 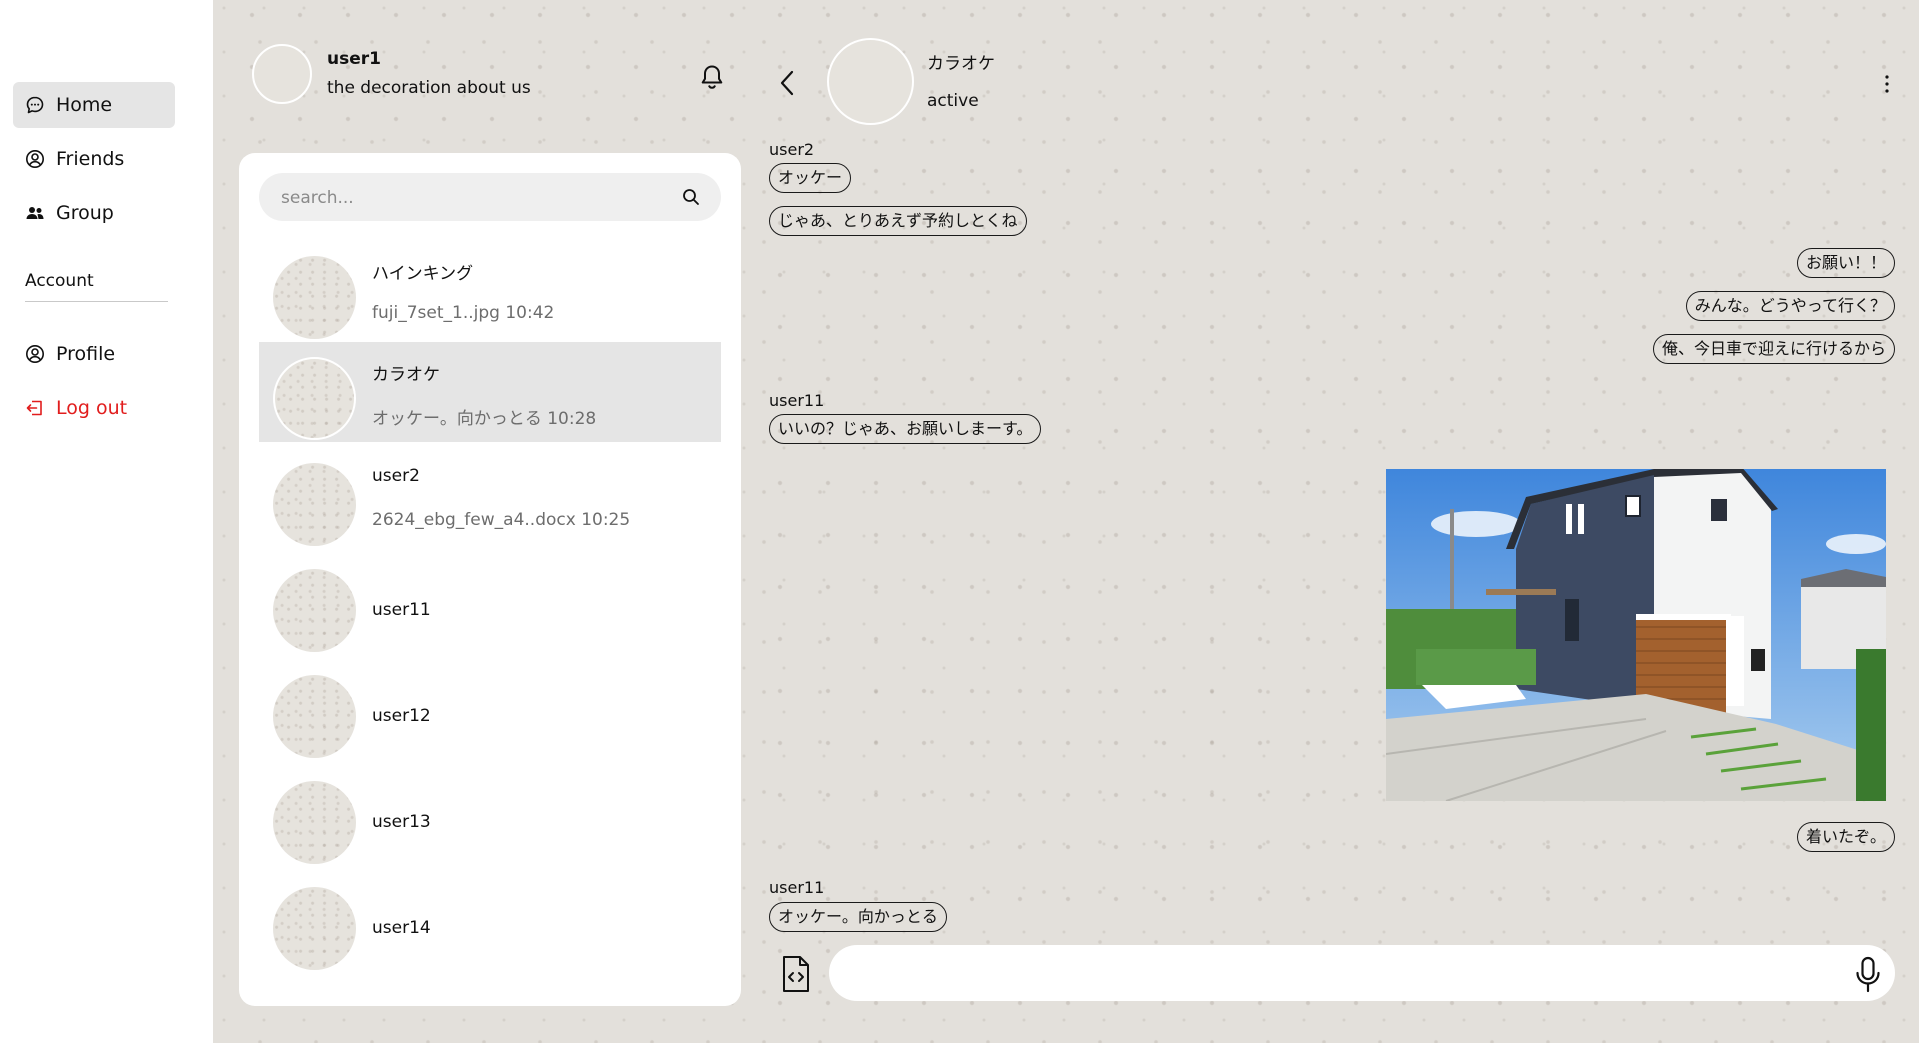 I want to click on contact-name: user2, so click(x=396, y=476).